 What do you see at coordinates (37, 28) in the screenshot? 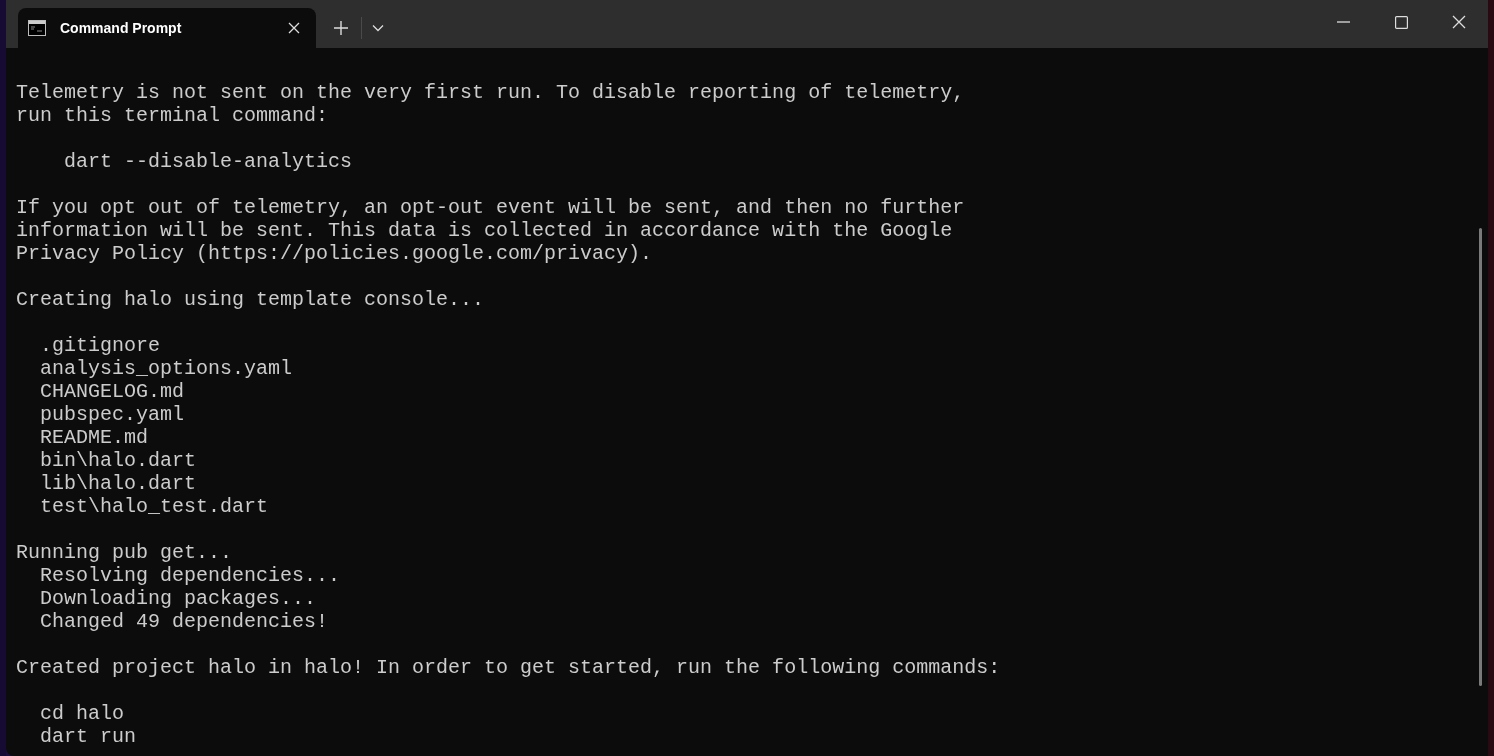
I see `terminal-icon` at bounding box center [37, 28].